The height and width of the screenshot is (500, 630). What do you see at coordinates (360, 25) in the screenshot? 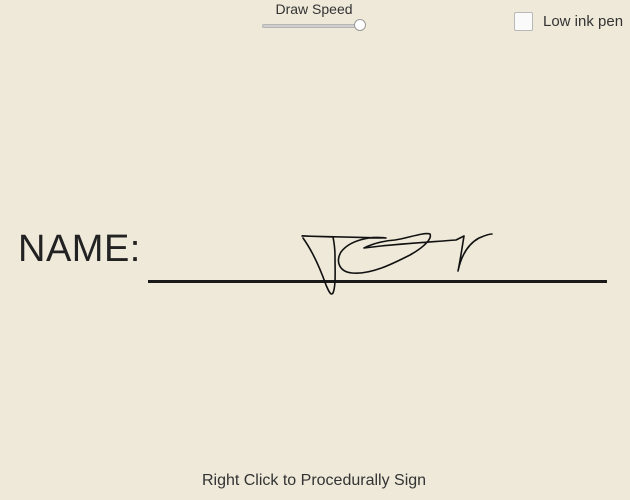
I see `draw-speed-thumb` at bounding box center [360, 25].